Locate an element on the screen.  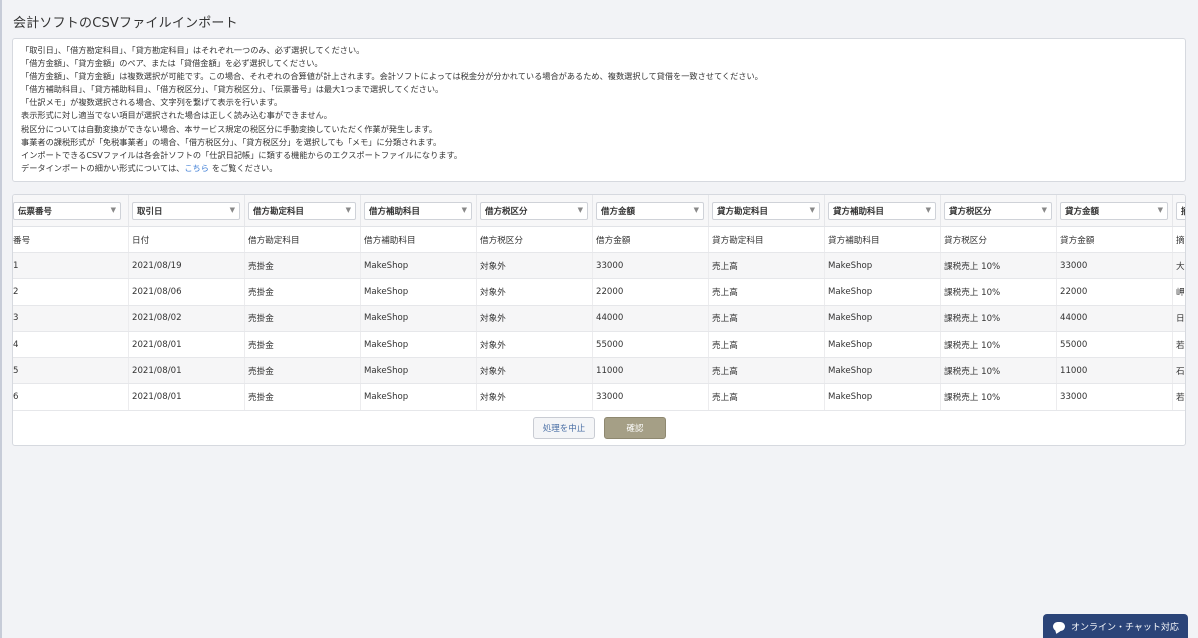
online-chat-button: オンライン・チャット対応 is located at coordinates (1115, 626).